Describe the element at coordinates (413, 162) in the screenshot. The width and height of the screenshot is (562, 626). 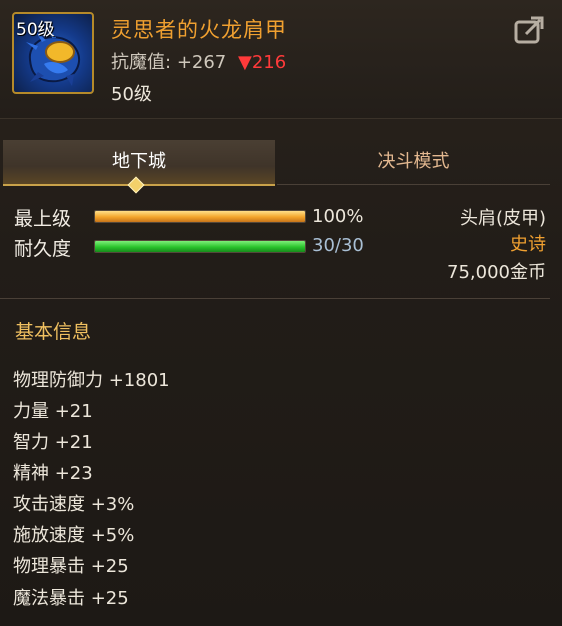
I see `tab-duel: 决斗模式` at that location.